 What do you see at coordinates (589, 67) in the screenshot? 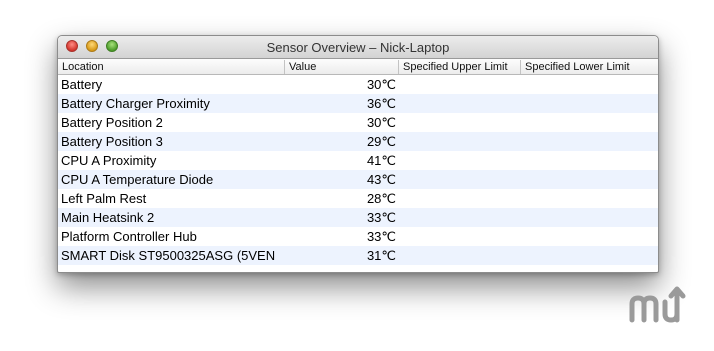
I see `column-header-lower-limit: Specified Lower Limit` at bounding box center [589, 67].